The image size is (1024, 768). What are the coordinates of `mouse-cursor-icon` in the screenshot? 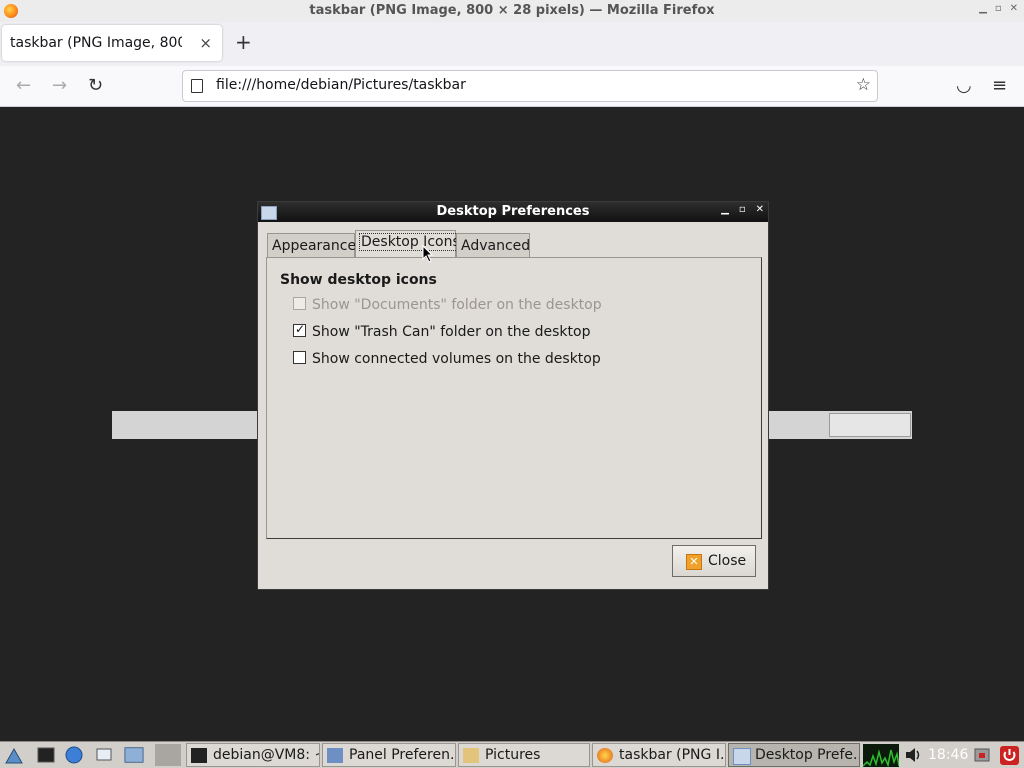 It's located at (428, 254).